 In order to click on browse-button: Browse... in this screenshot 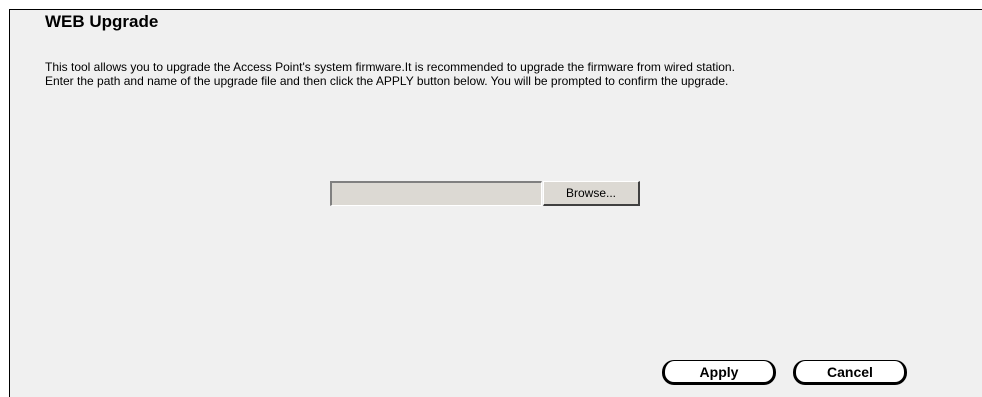, I will do `click(591, 193)`.